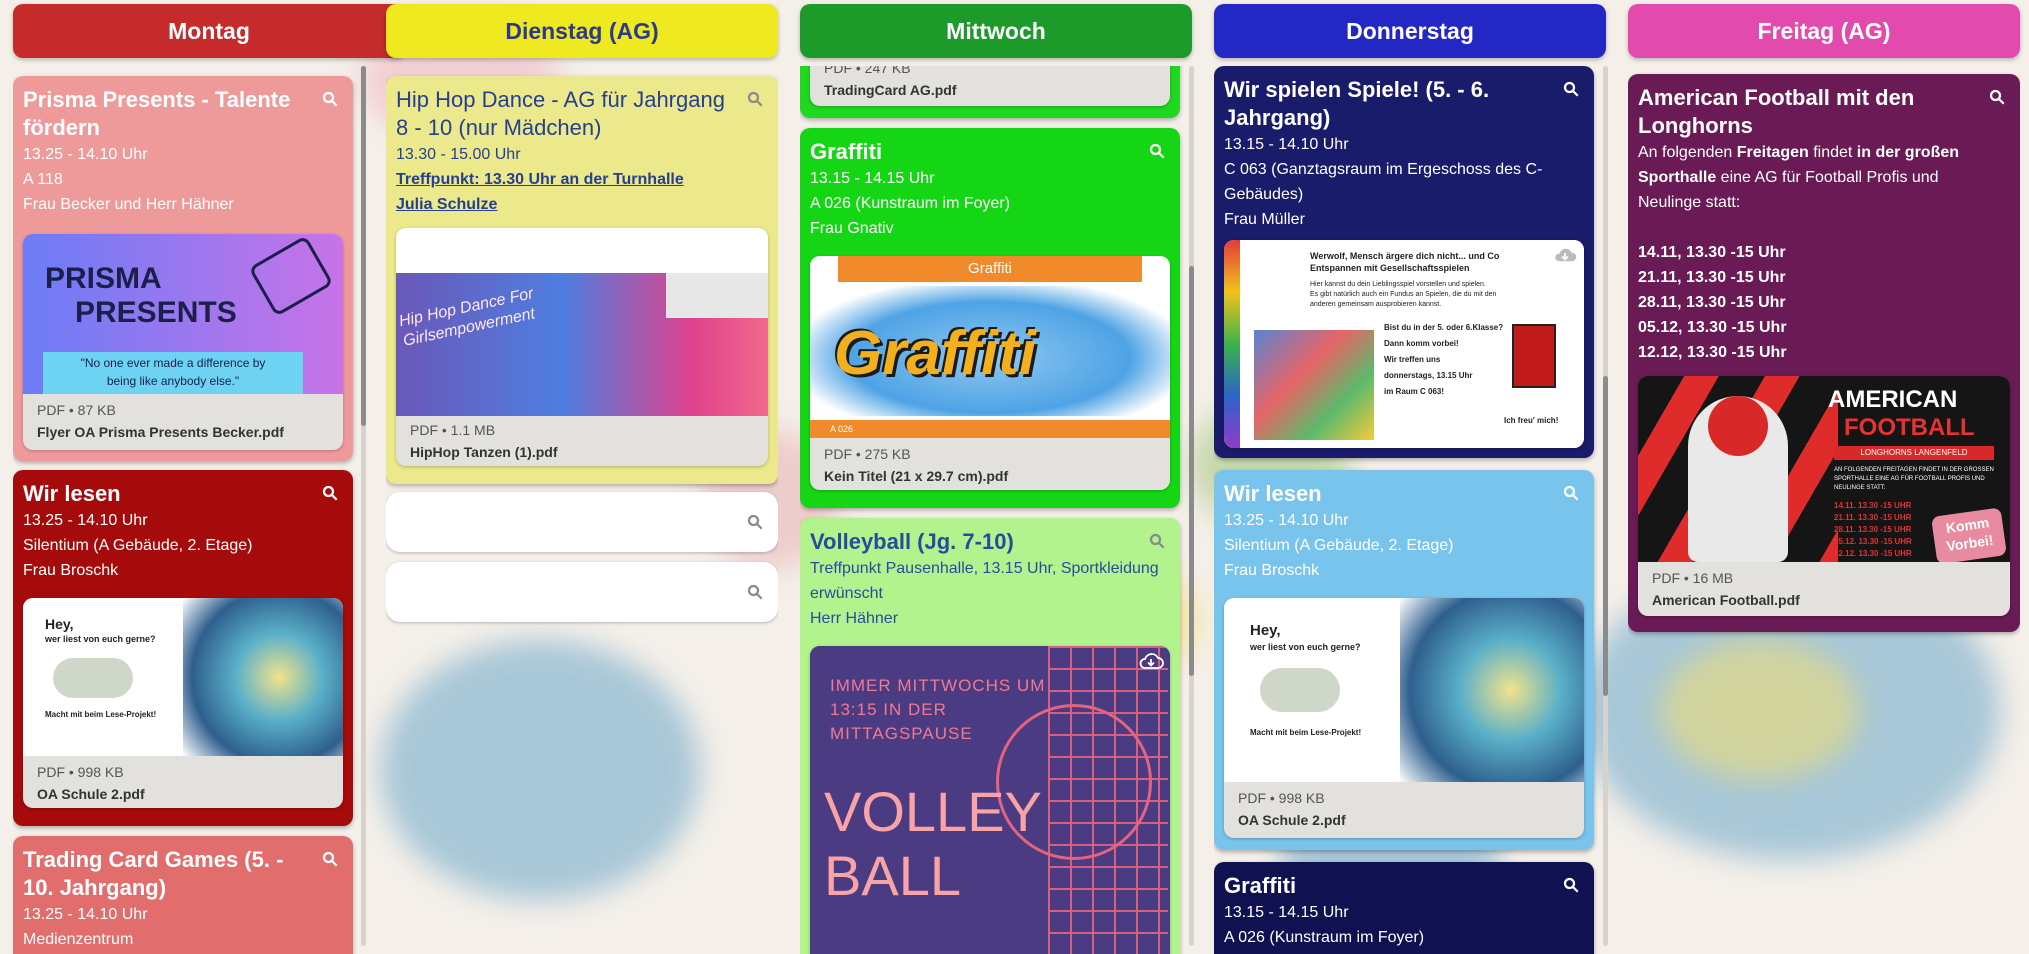 This screenshot has height=954, width=2029. I want to click on card-room: Medienzentrum, so click(78, 939).